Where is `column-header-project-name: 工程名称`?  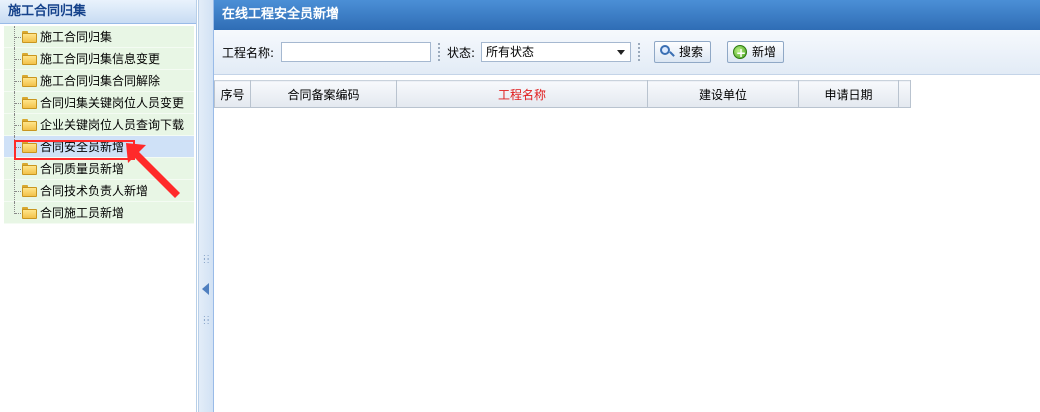
column-header-project-name: 工程名称 is located at coordinates (522, 94).